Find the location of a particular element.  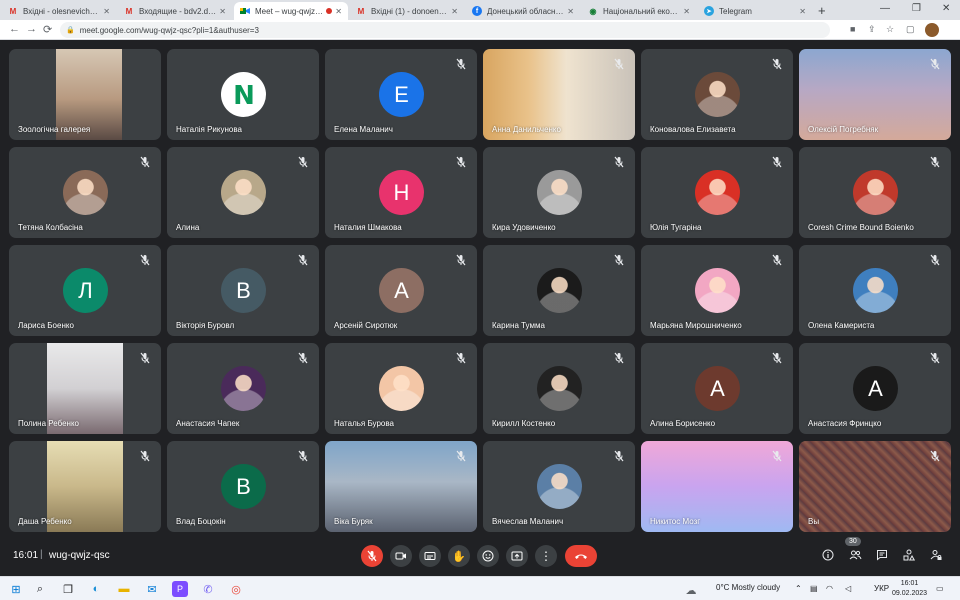

raise-hand-button: ✋ is located at coordinates (459, 556).